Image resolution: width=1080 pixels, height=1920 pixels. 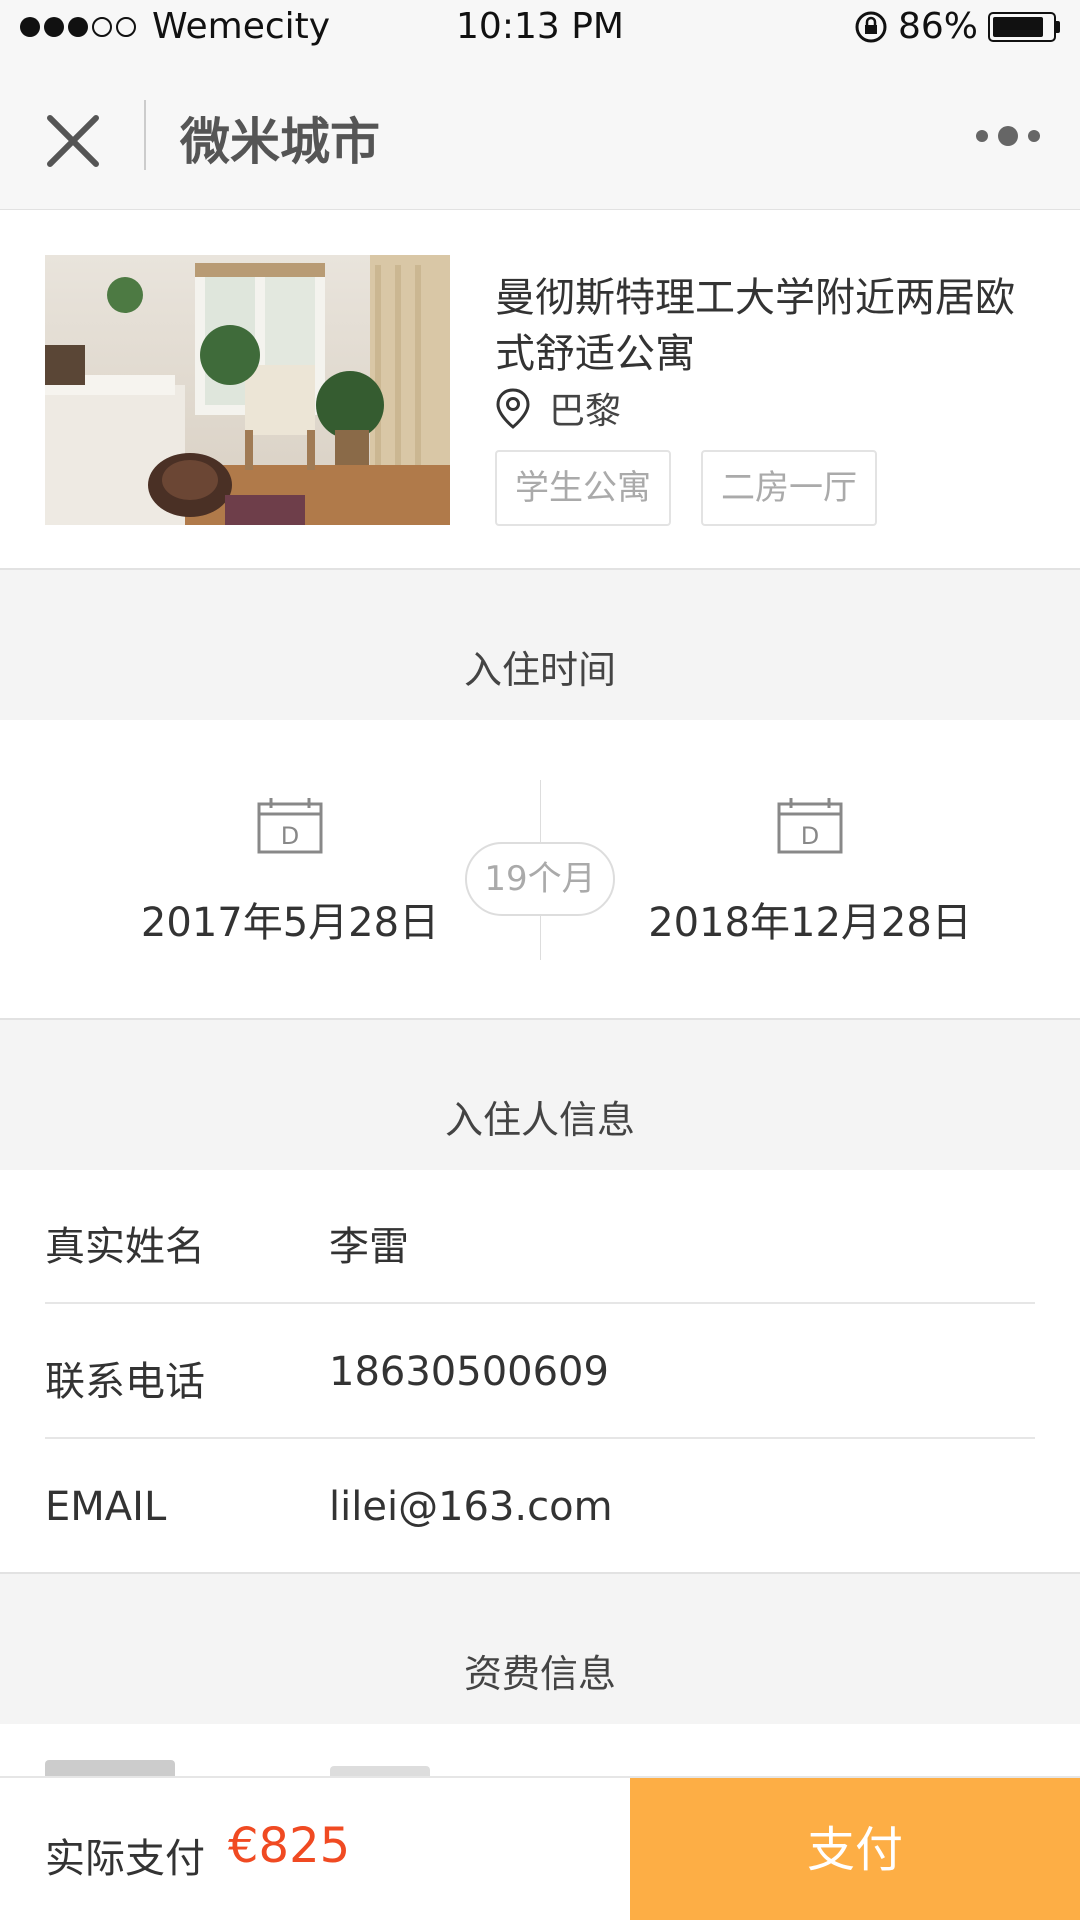 I want to click on fee-row-partial, so click(x=540, y=1754).